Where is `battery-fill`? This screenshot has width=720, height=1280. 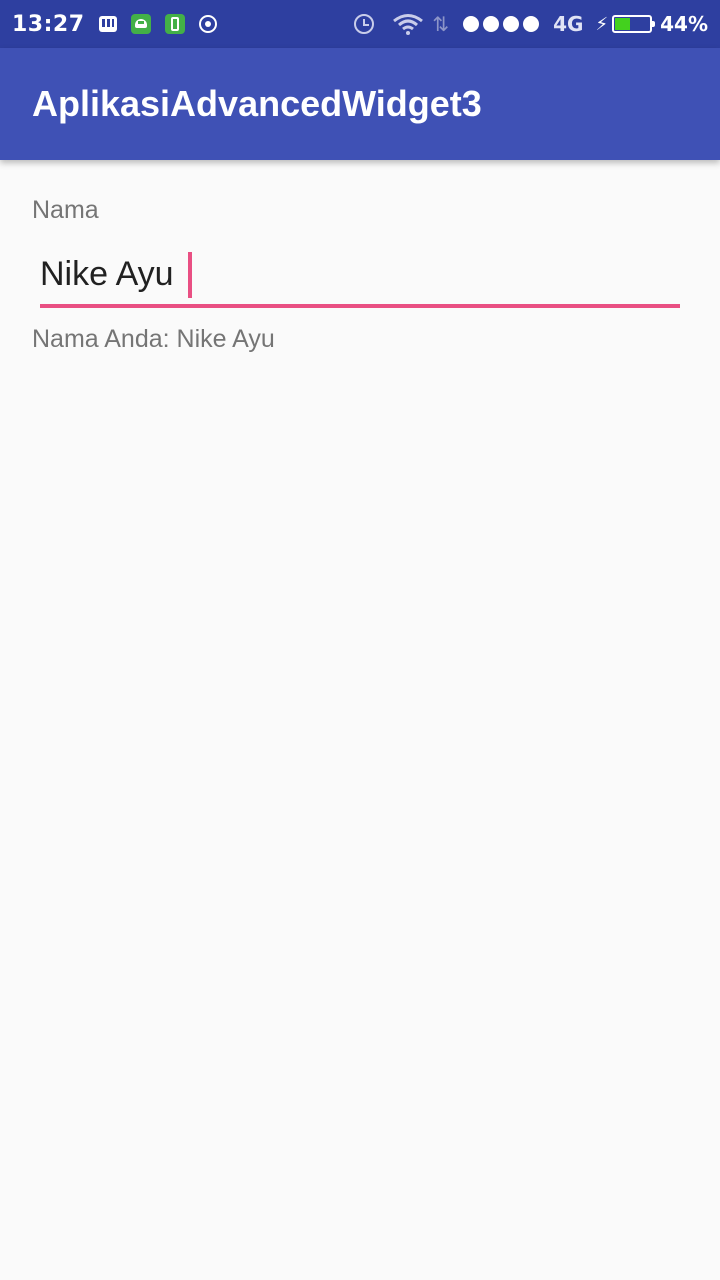 battery-fill is located at coordinates (623, 24).